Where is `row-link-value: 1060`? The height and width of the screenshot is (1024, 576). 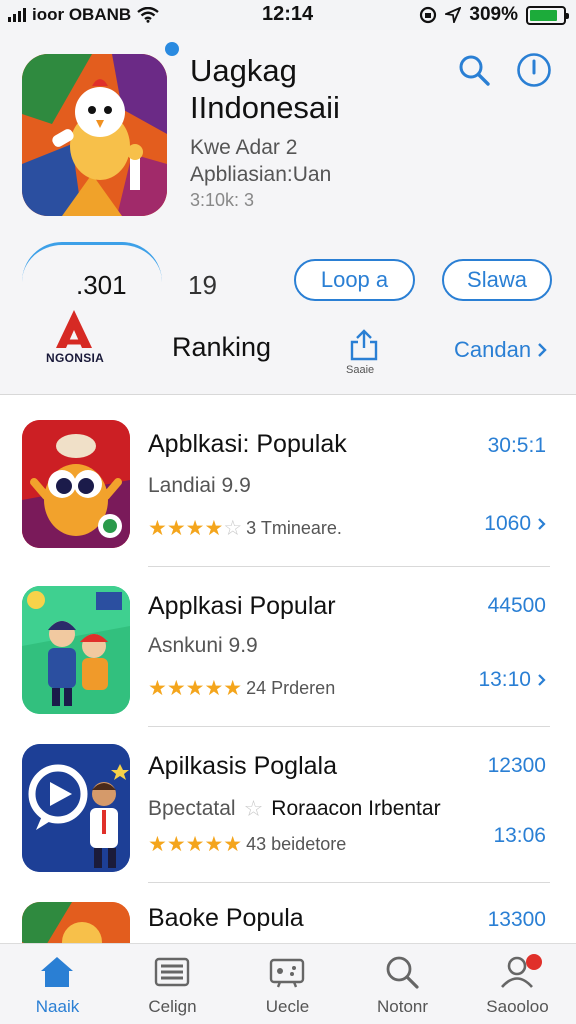 row-link-value: 1060 is located at coordinates (507, 523).